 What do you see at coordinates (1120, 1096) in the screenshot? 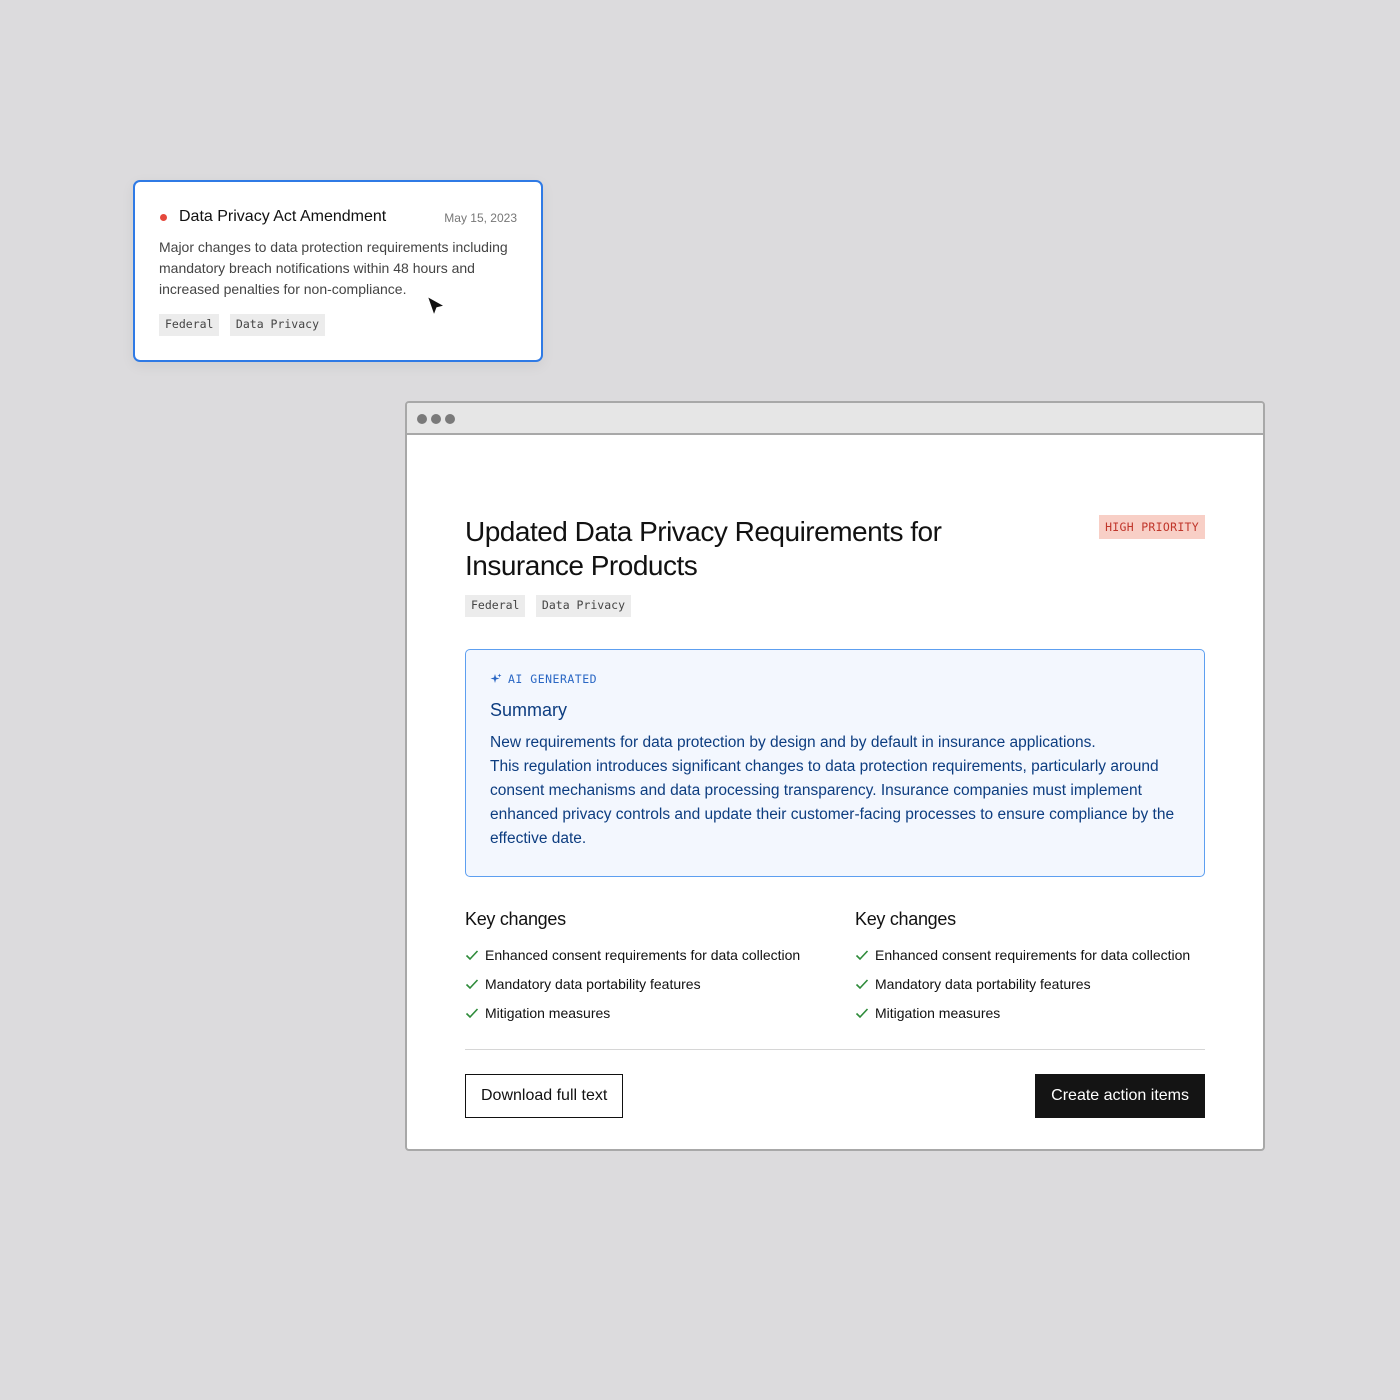
I see `create-action-items-button: Create action items` at bounding box center [1120, 1096].